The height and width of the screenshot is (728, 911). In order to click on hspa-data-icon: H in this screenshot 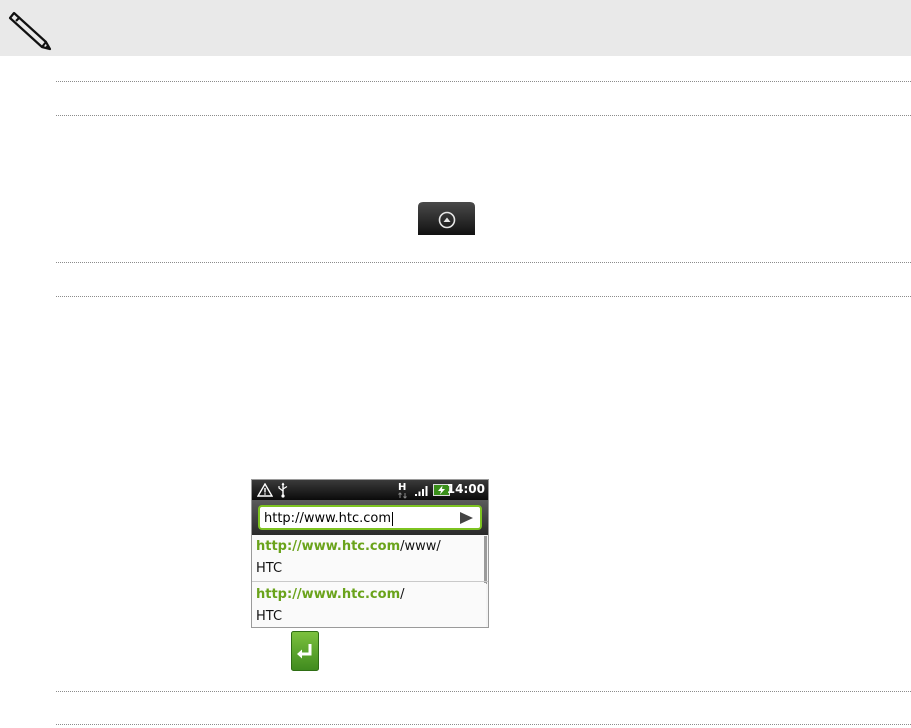, I will do `click(402, 490)`.